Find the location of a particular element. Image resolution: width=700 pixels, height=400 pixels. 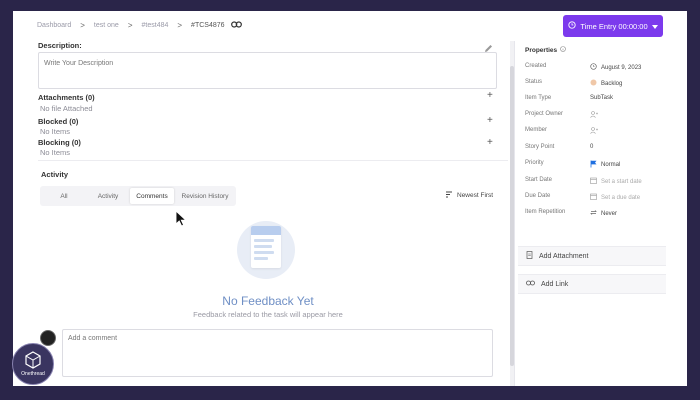

repeat-icon is located at coordinates (593, 213).